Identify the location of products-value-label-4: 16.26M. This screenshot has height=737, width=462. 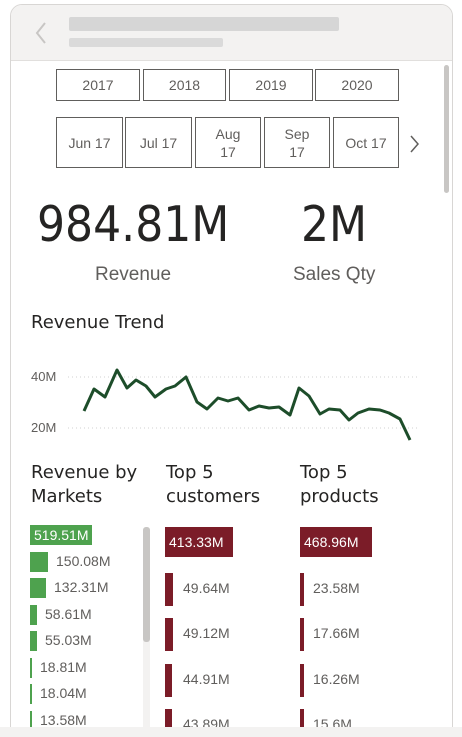
(336, 678).